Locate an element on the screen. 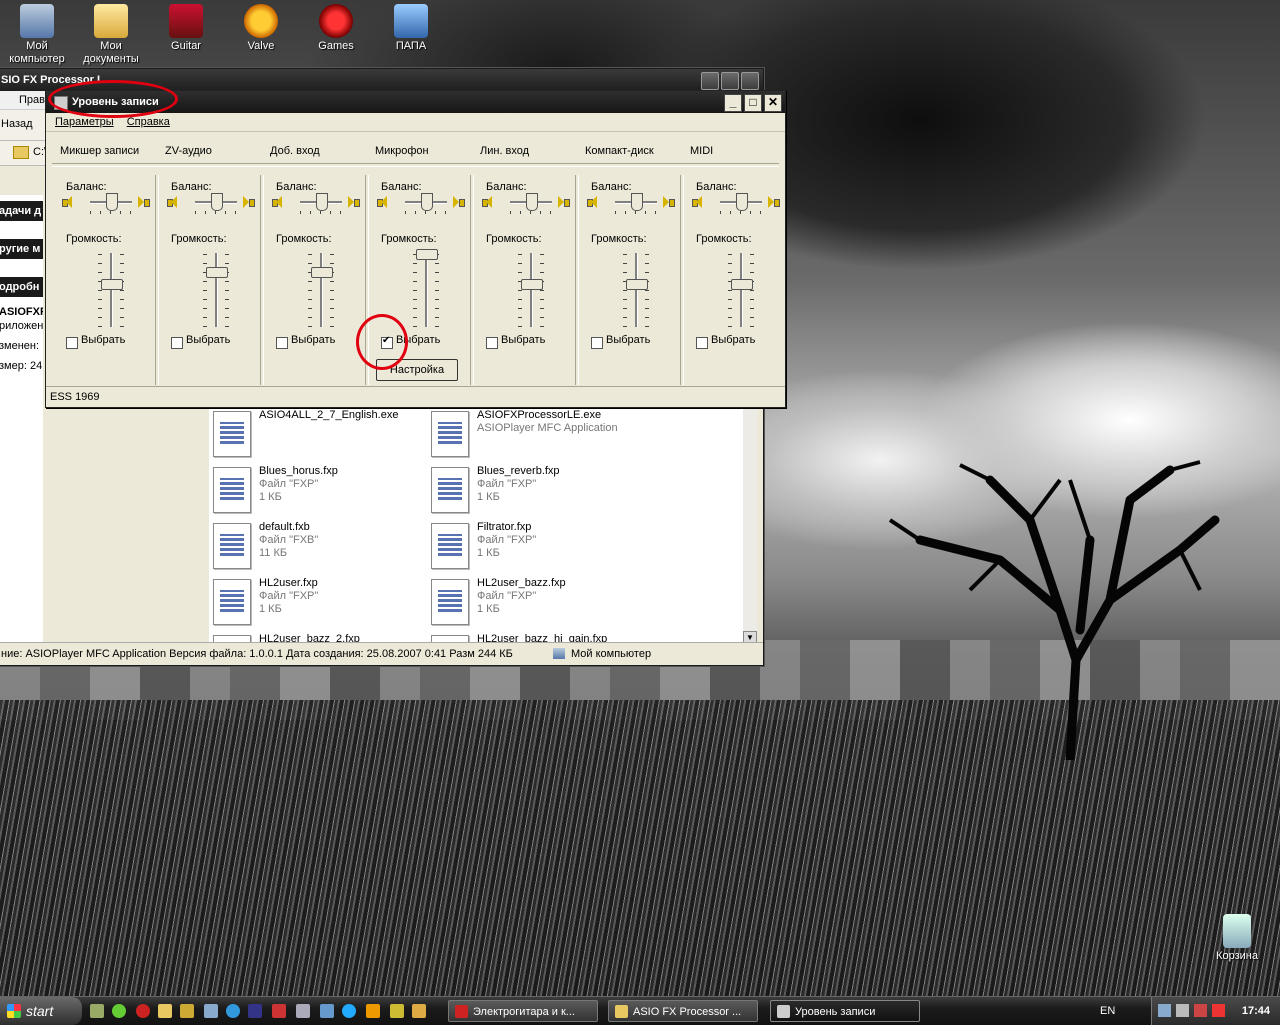 The height and width of the screenshot is (1025, 1280). speaker-left-icon is located at coordinates (697, 202).